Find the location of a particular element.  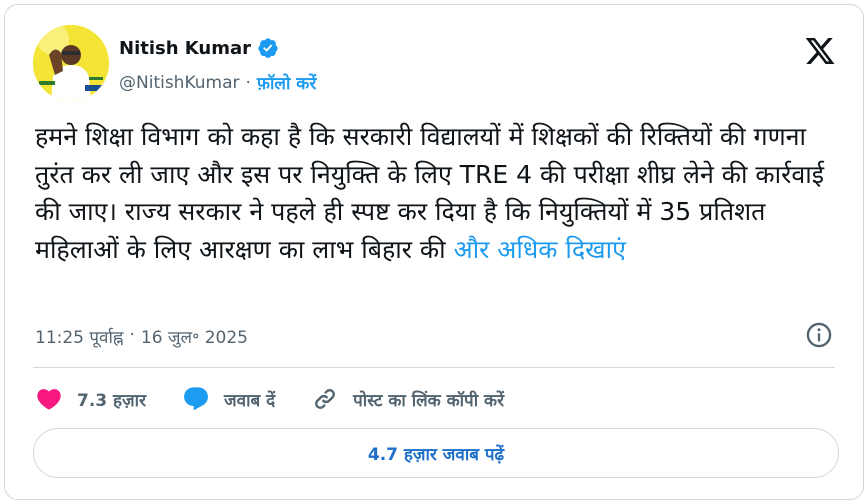

verified-badge-icon is located at coordinates (268, 48).